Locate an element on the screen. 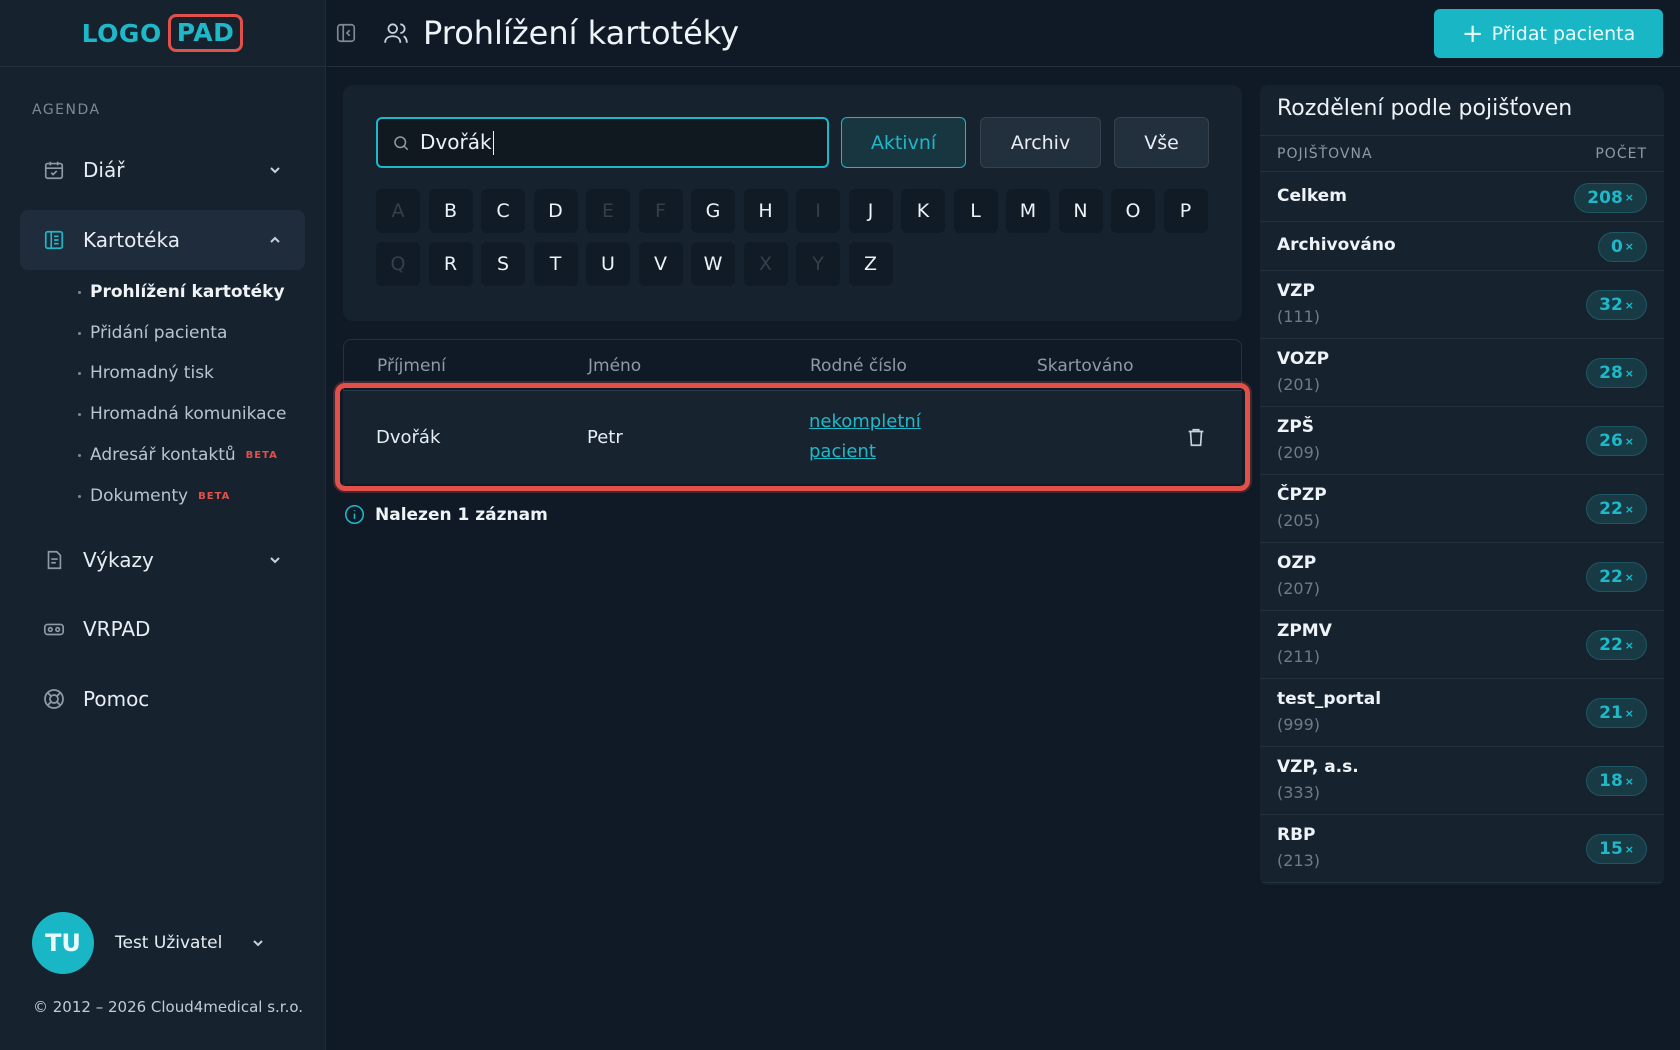  letter-filter-z: Z is located at coordinates (870, 264).